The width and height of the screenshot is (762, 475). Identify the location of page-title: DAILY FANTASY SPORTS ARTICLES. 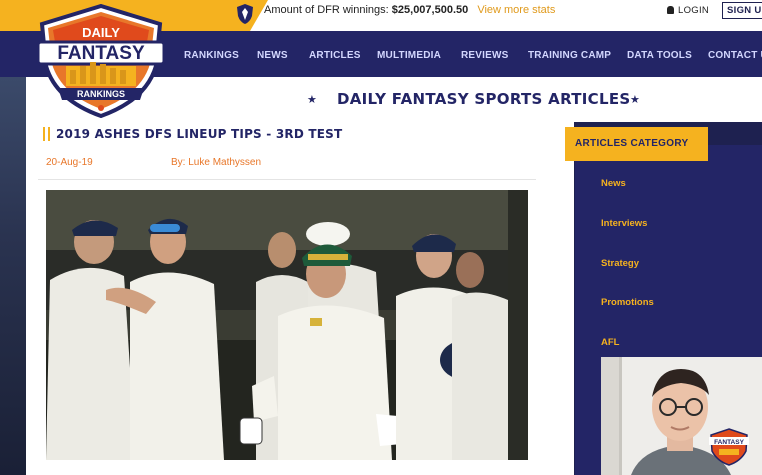
(484, 99).